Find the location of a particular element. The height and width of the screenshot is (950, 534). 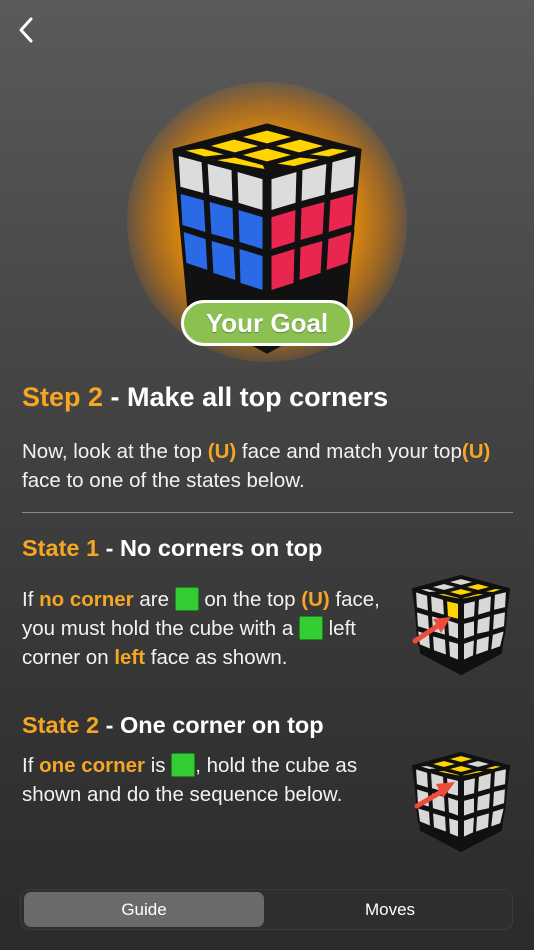

intro-text-1: Now, look at the top is located at coordinates (115, 451).